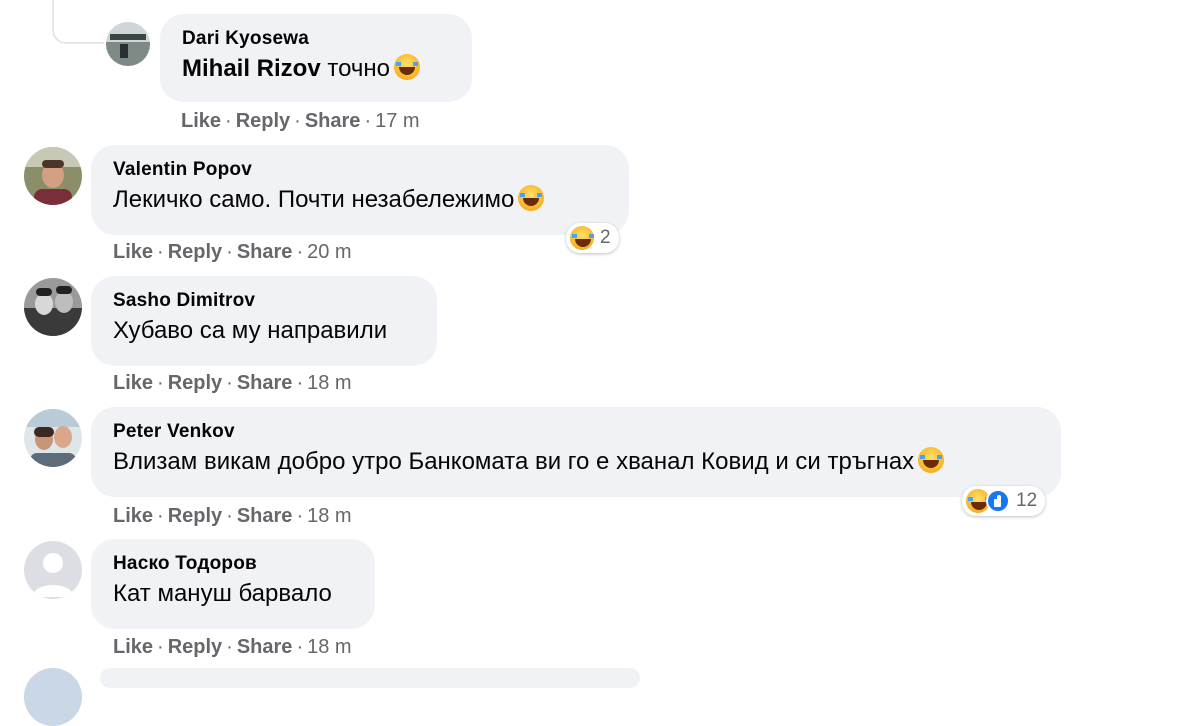 The height and width of the screenshot is (726, 1200). Describe the element at coordinates (316, 39) in the screenshot. I see `comment-author: Dari Kyosewa` at that location.